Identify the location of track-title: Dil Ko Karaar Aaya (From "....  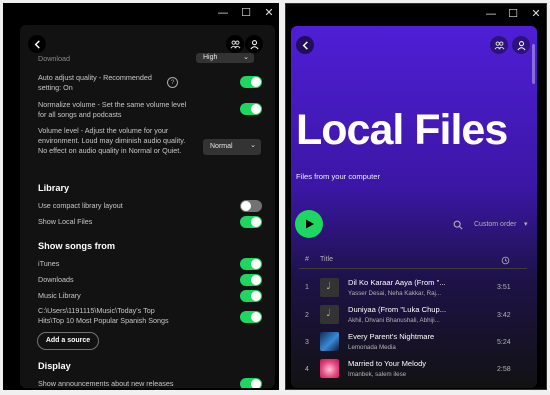
(397, 282).